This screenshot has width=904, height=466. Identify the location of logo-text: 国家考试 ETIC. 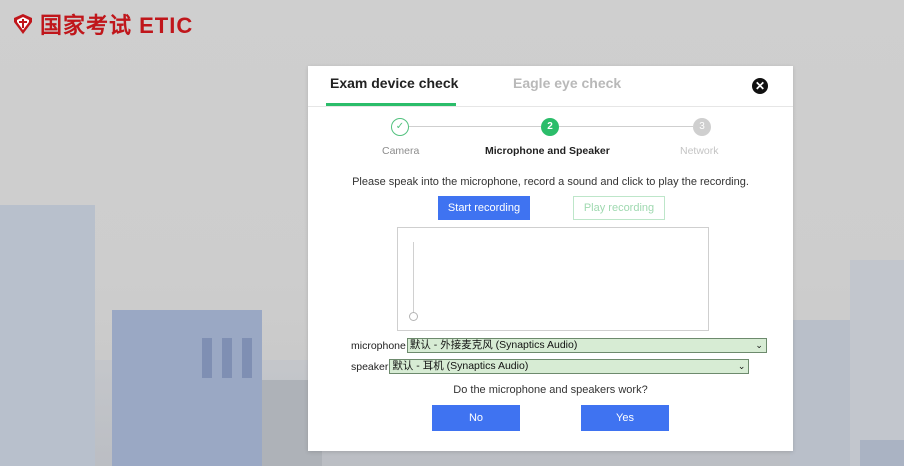
(117, 25).